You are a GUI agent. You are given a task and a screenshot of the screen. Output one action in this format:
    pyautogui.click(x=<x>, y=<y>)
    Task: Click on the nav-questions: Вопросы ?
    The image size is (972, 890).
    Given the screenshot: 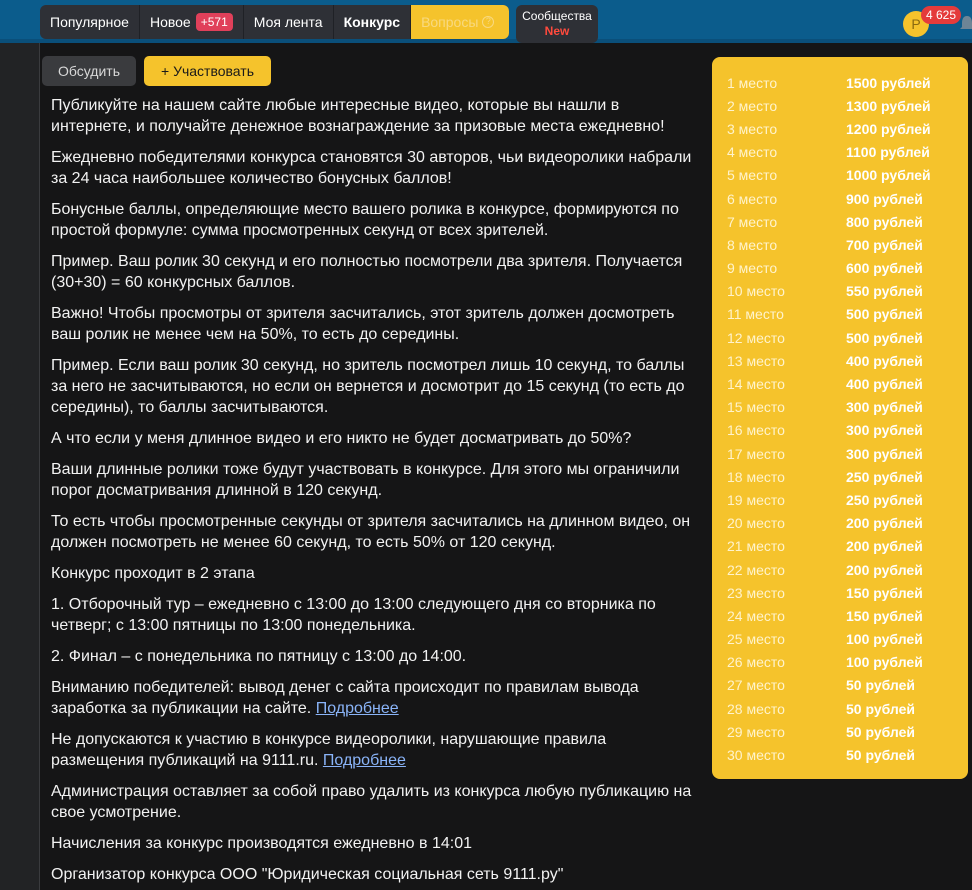 What is the action you would take?
    pyautogui.click(x=460, y=22)
    